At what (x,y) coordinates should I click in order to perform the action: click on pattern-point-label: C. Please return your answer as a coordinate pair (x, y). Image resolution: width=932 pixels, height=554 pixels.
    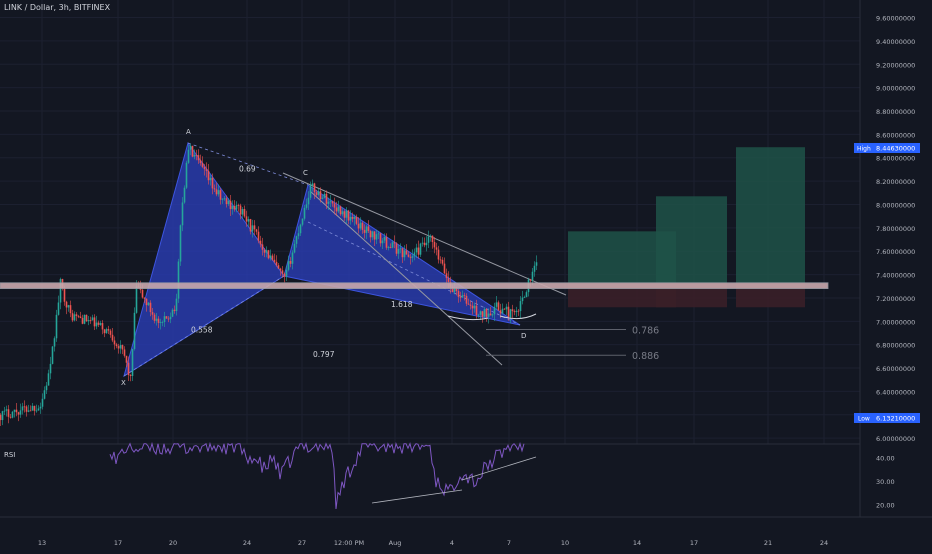
    Looking at the image, I should click on (305, 173).